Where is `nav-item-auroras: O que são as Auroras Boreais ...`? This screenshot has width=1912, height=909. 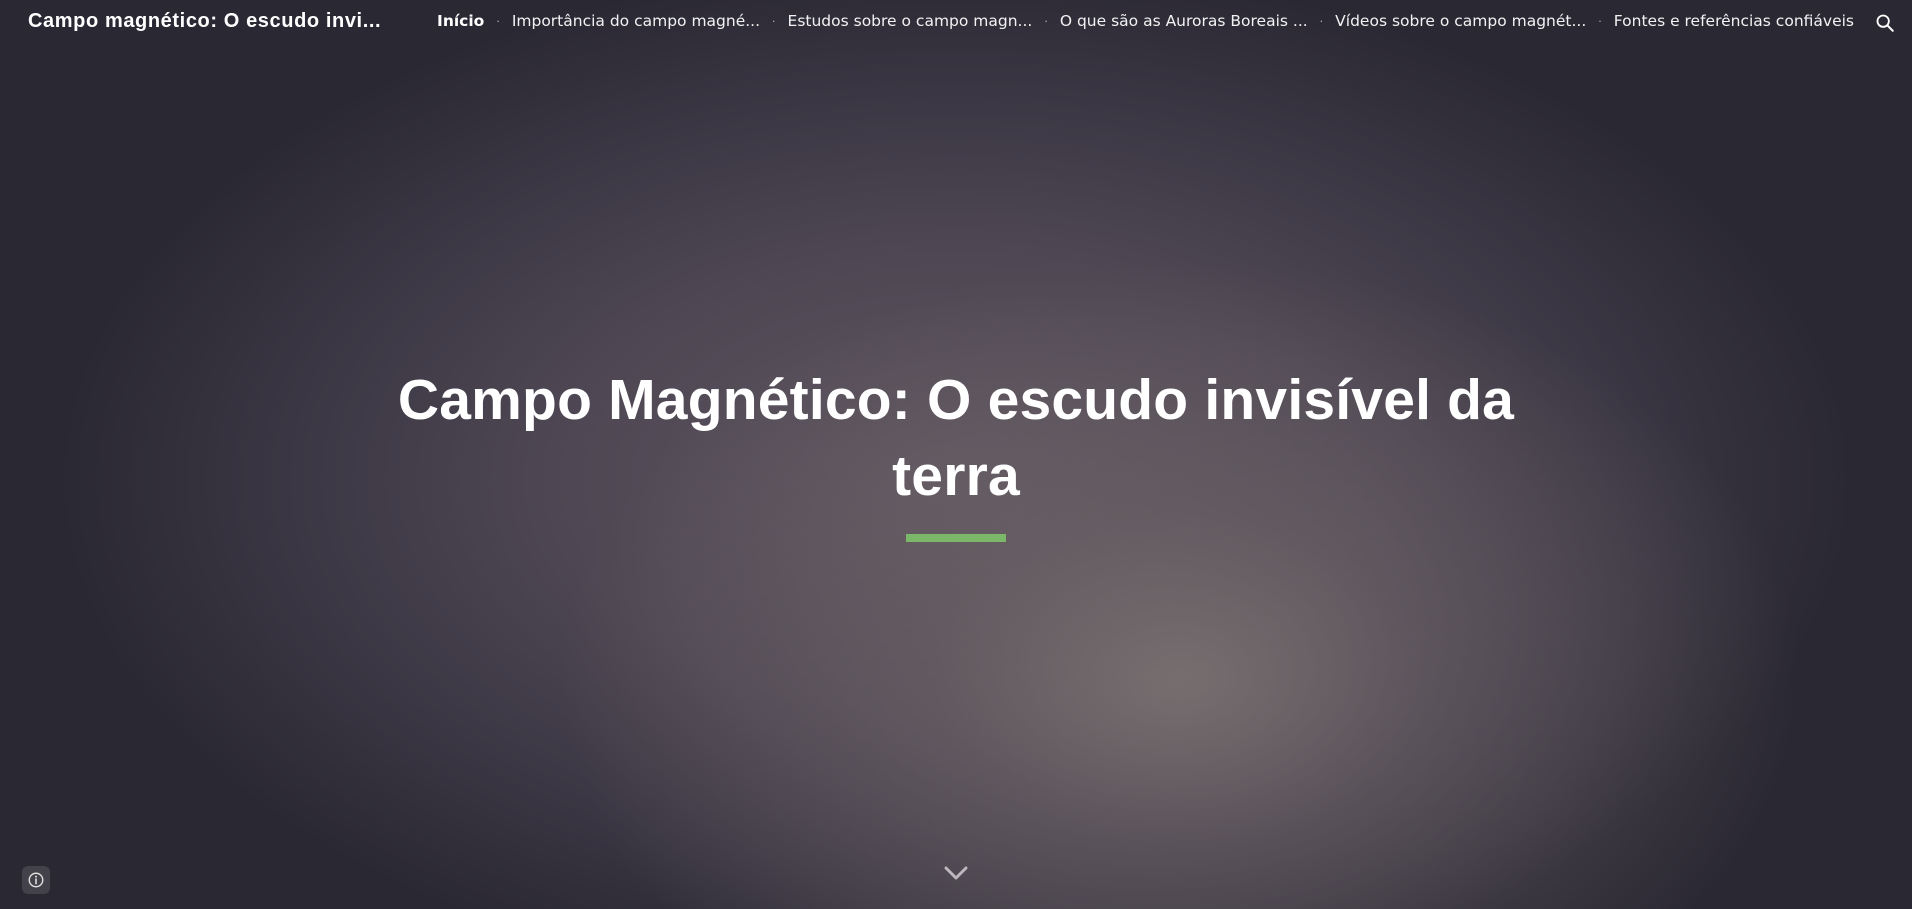
nav-item-auroras: O que são as Auroras Boreais ... is located at coordinates (1184, 21).